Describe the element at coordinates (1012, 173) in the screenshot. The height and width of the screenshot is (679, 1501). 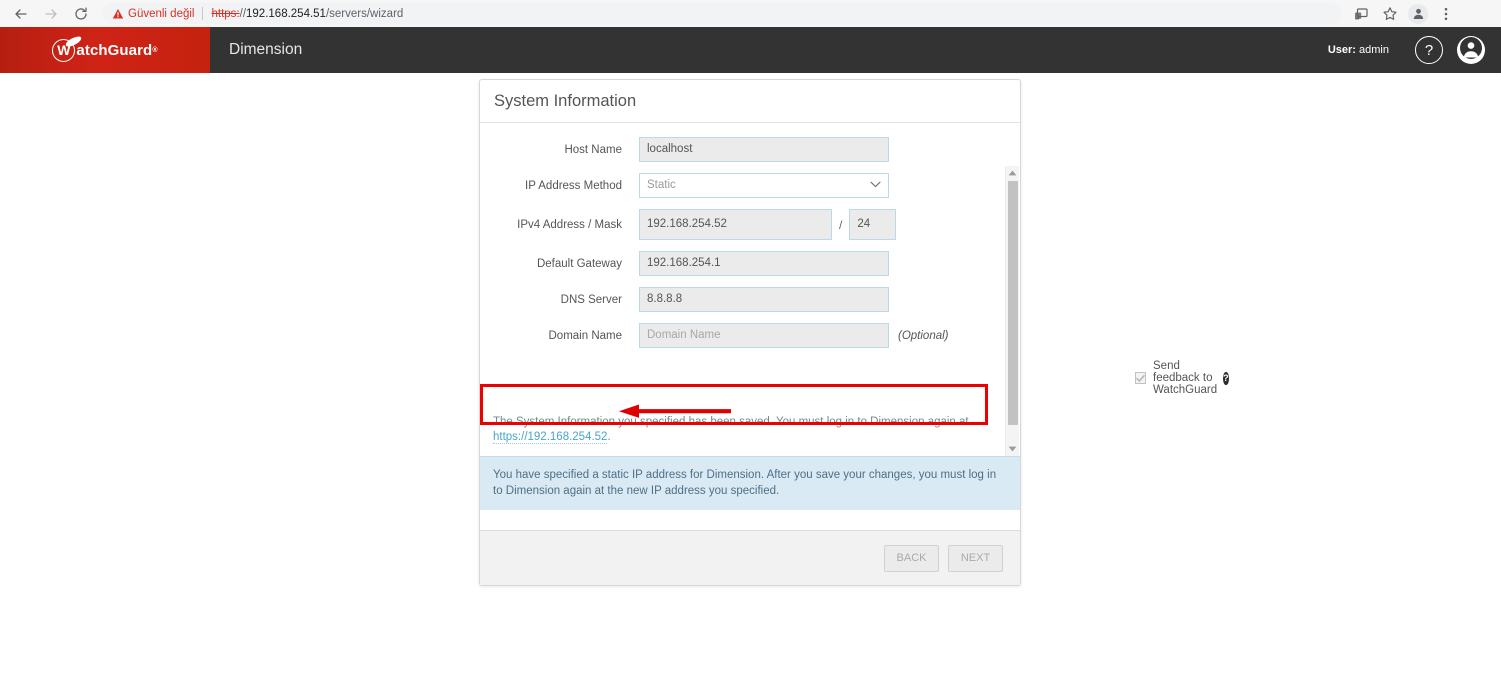
I see `scroll-up-arrow-icon` at that location.